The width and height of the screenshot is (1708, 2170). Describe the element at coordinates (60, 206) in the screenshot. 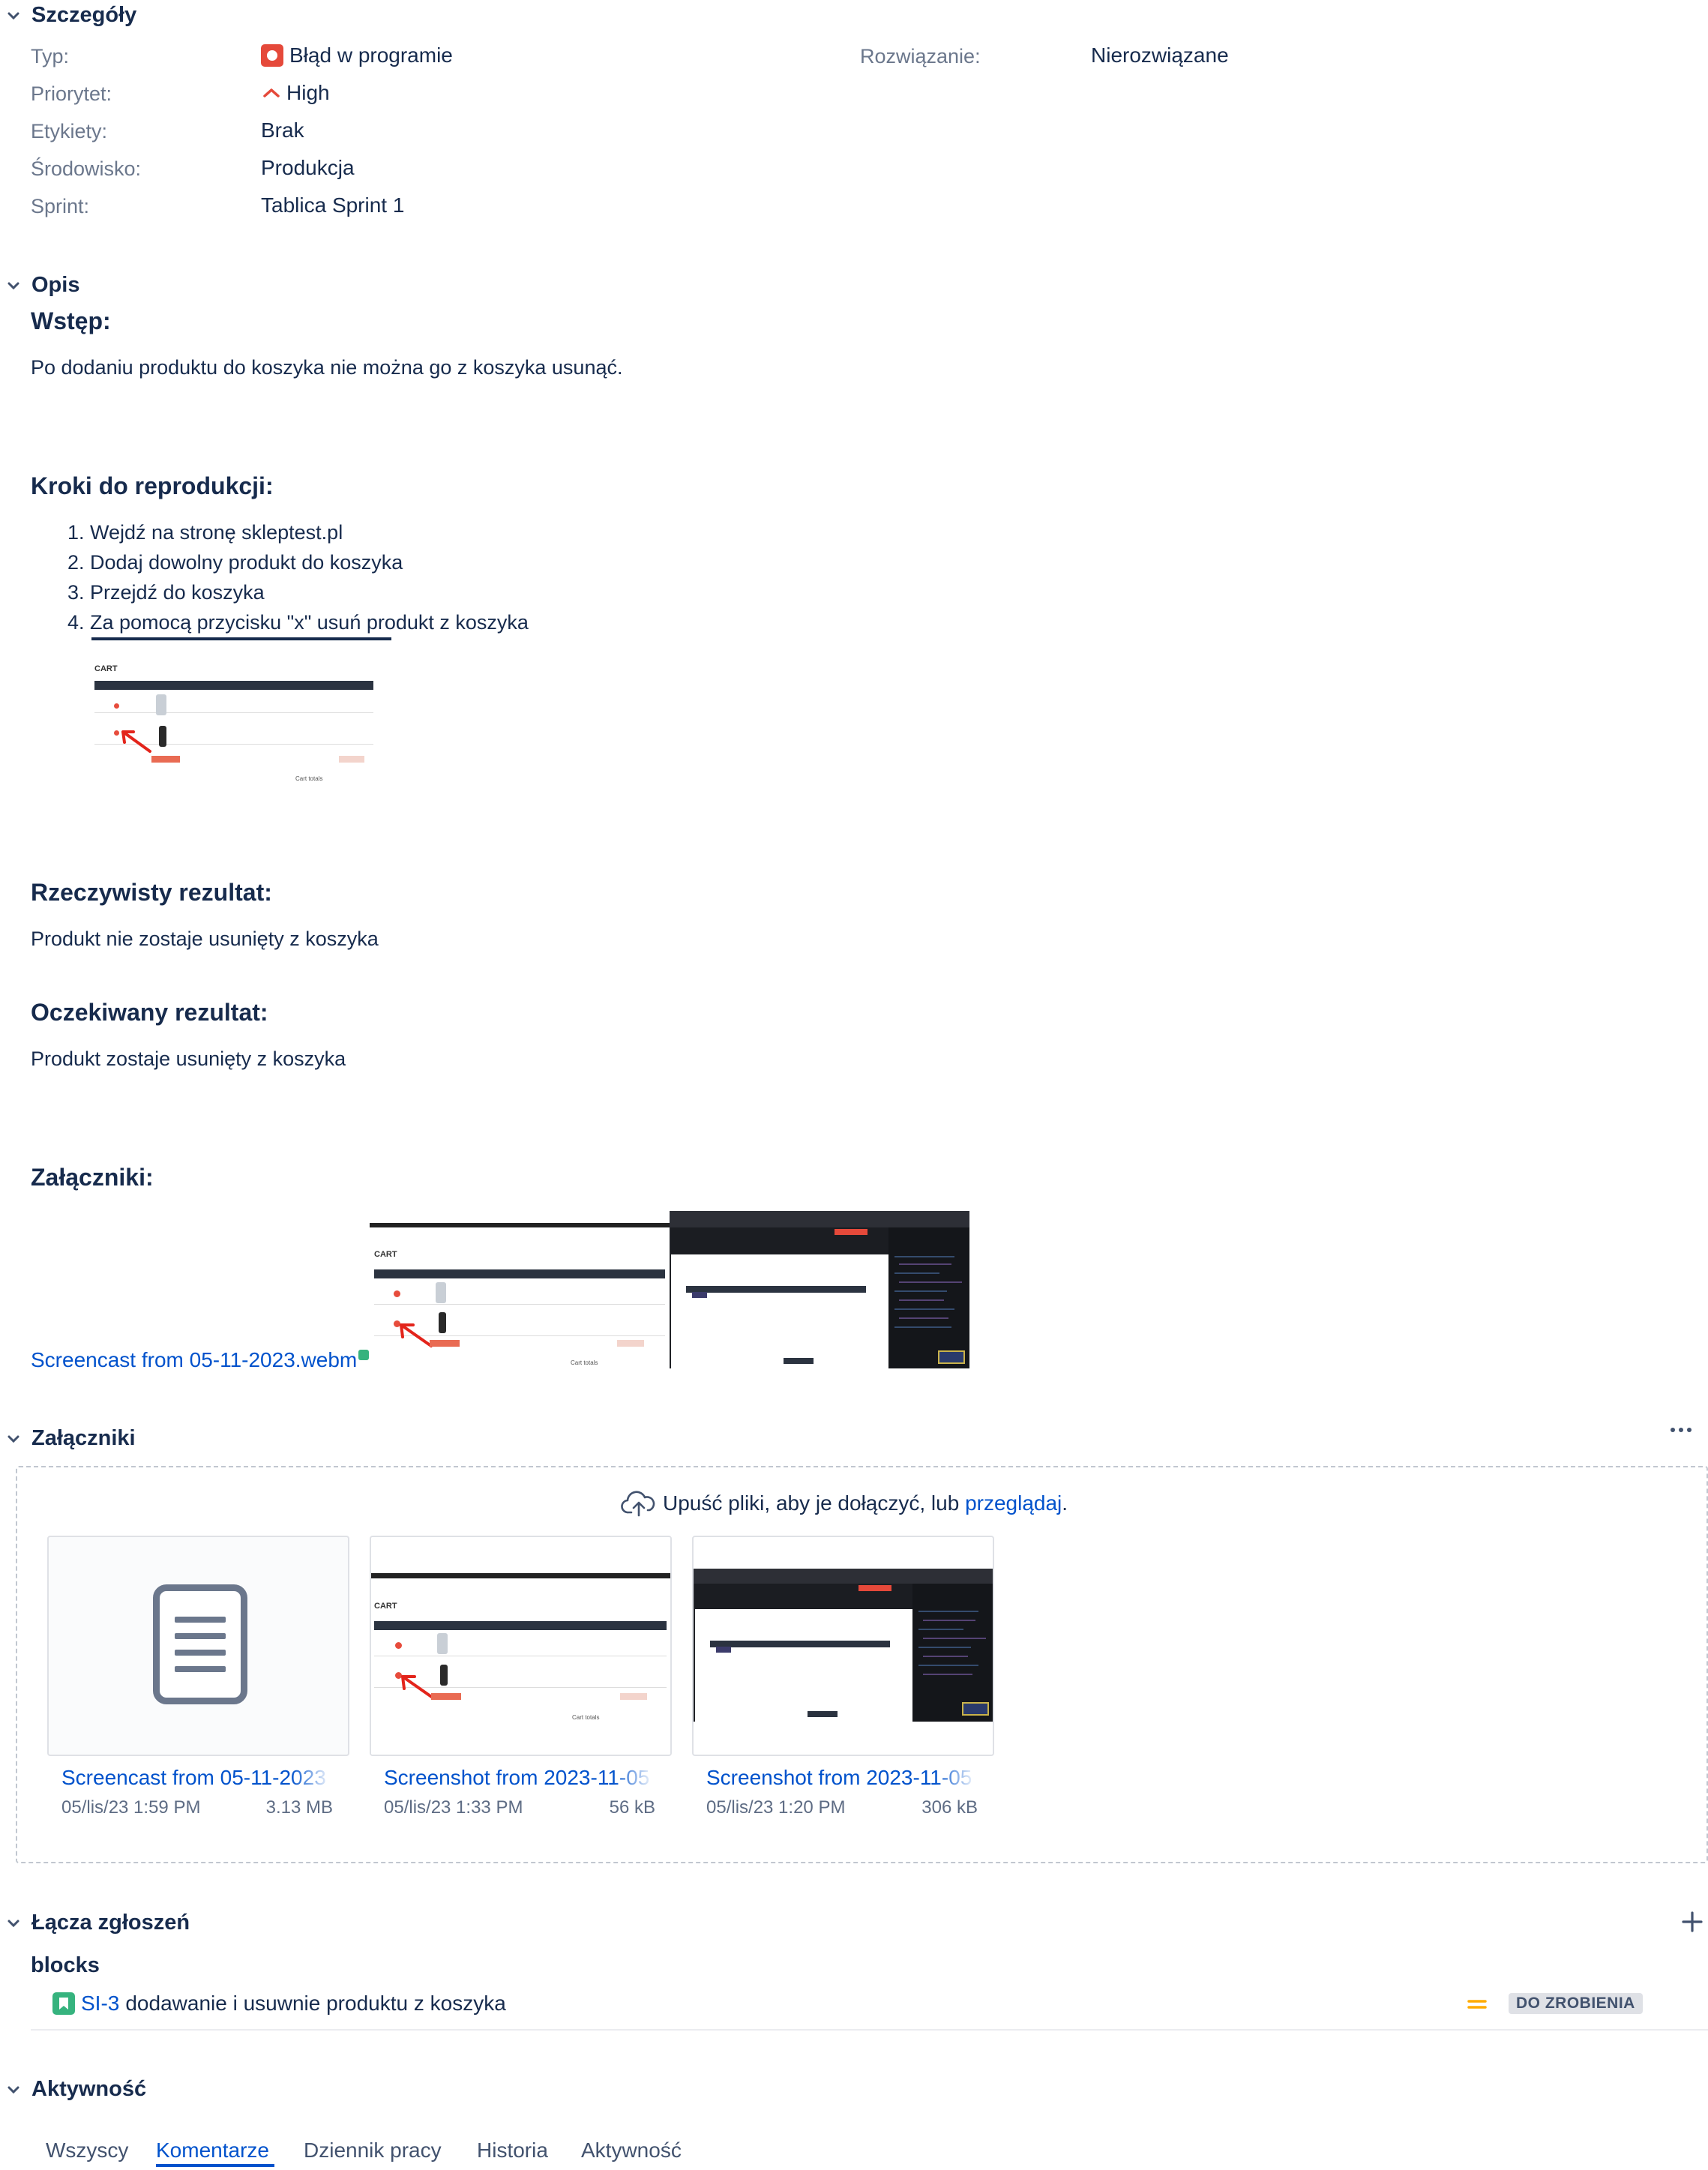

I see `sprint-label: Sprint:` at that location.